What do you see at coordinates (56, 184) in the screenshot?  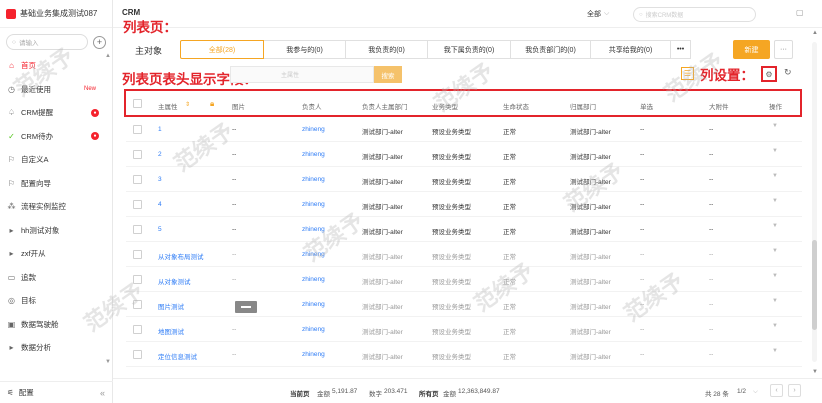 I see `sidebar-item-5: ⚐ 配置向导` at bounding box center [56, 184].